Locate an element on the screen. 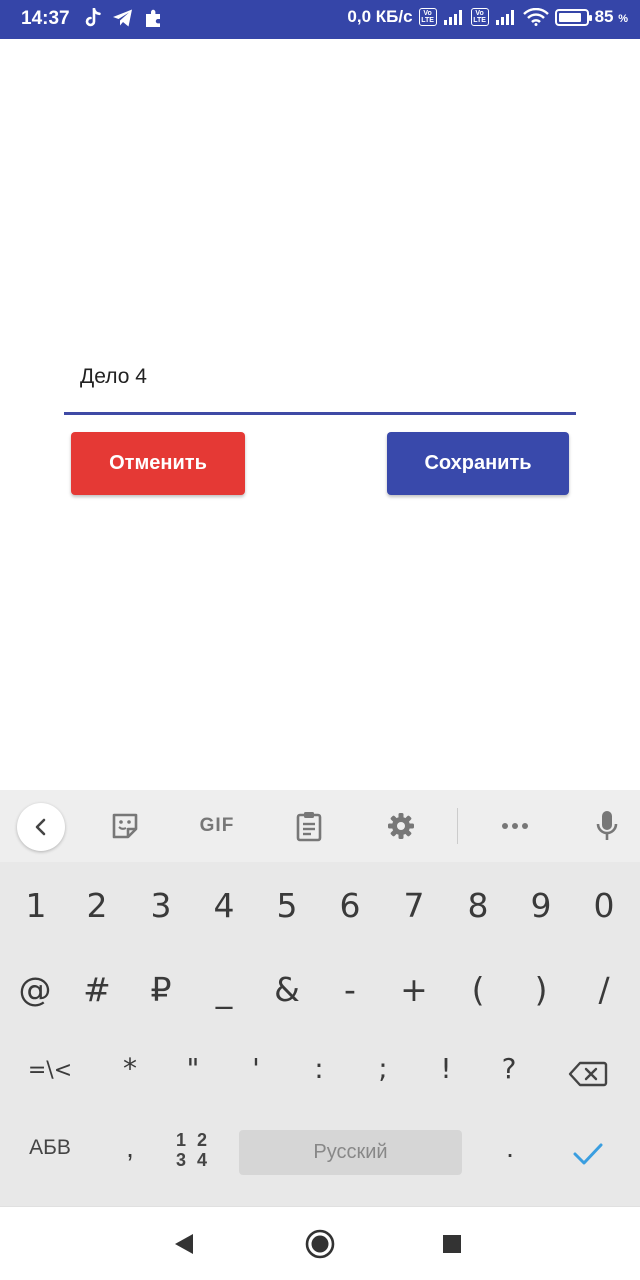  status-right: 0,0 КБ/с Vo LTE Vo LTE 85 % is located at coordinates (487, 17).